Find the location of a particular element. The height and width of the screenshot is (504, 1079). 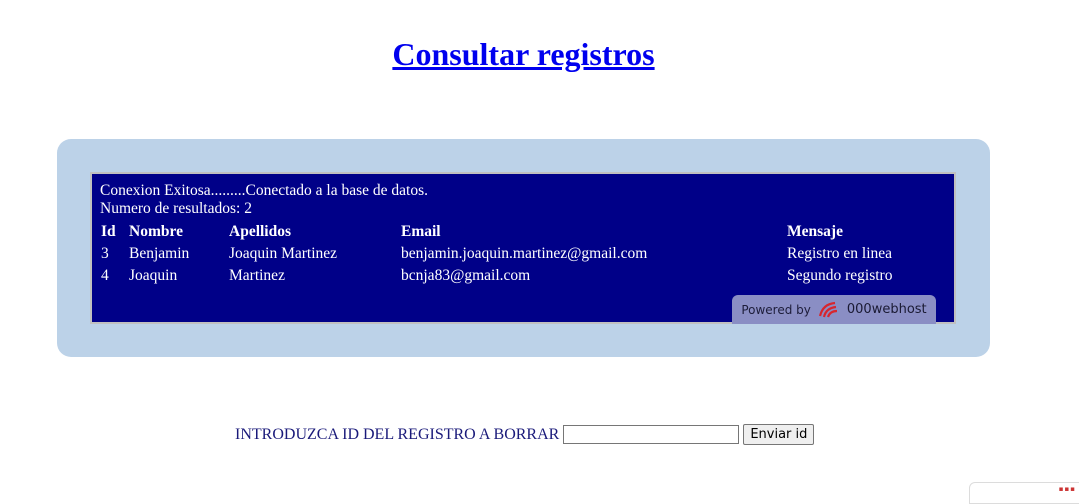

column-header-apellidos: Apellidos is located at coordinates (260, 231).